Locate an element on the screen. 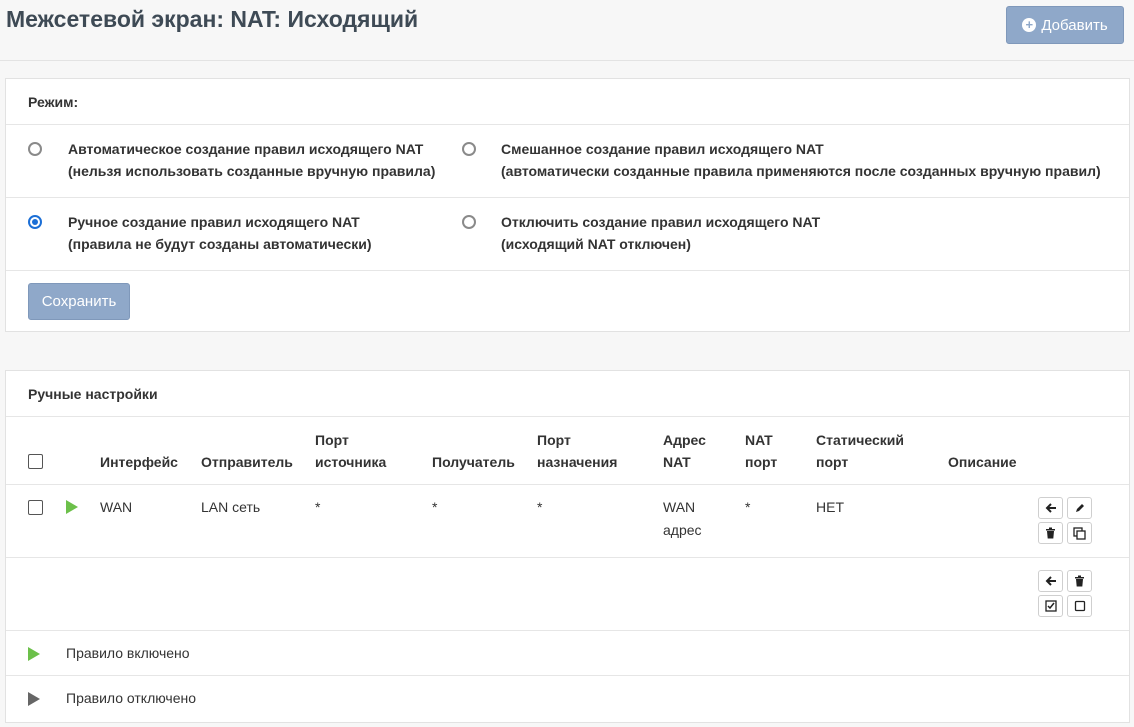 This screenshot has height=727, width=1134. disable-selected-button is located at coordinates (1079, 606).